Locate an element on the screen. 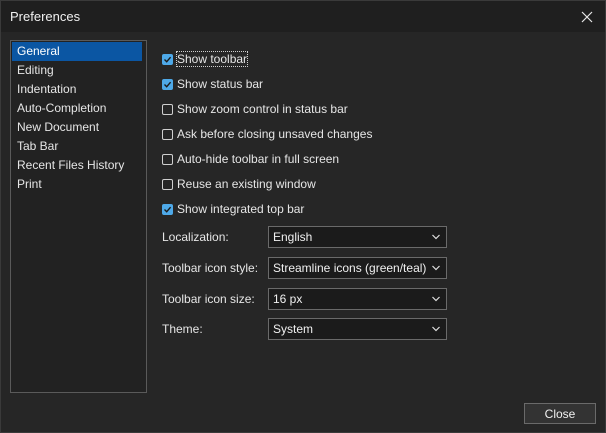  show-toolbar-label: Show toolbar is located at coordinates (212, 59).